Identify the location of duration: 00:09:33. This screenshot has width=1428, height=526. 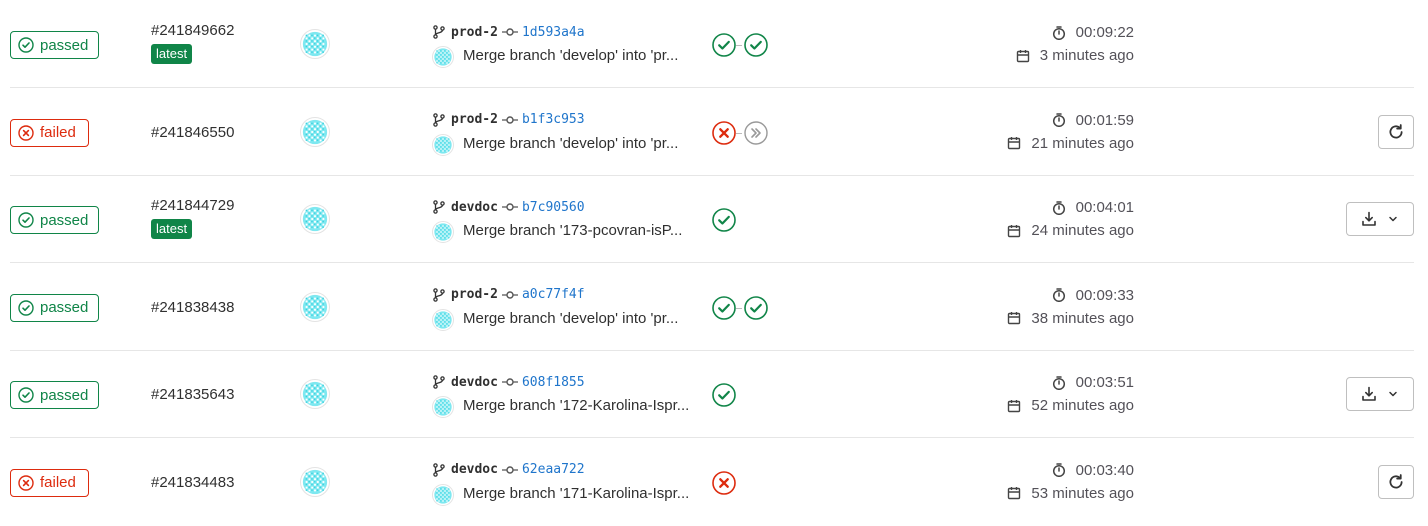
(1093, 295).